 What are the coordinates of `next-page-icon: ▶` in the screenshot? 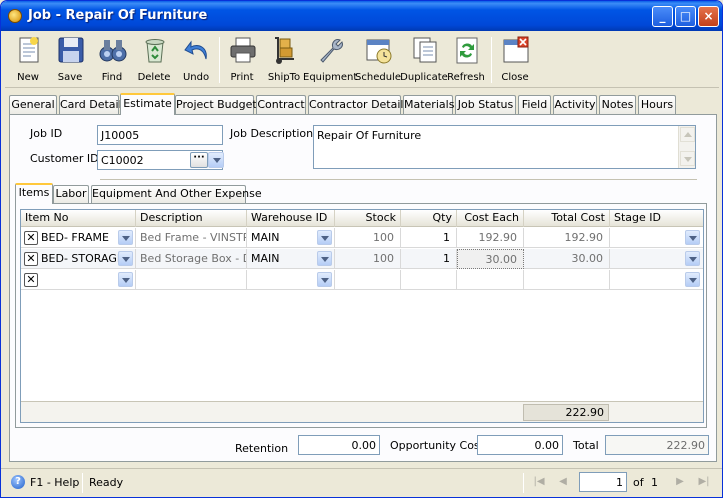 It's located at (680, 482).